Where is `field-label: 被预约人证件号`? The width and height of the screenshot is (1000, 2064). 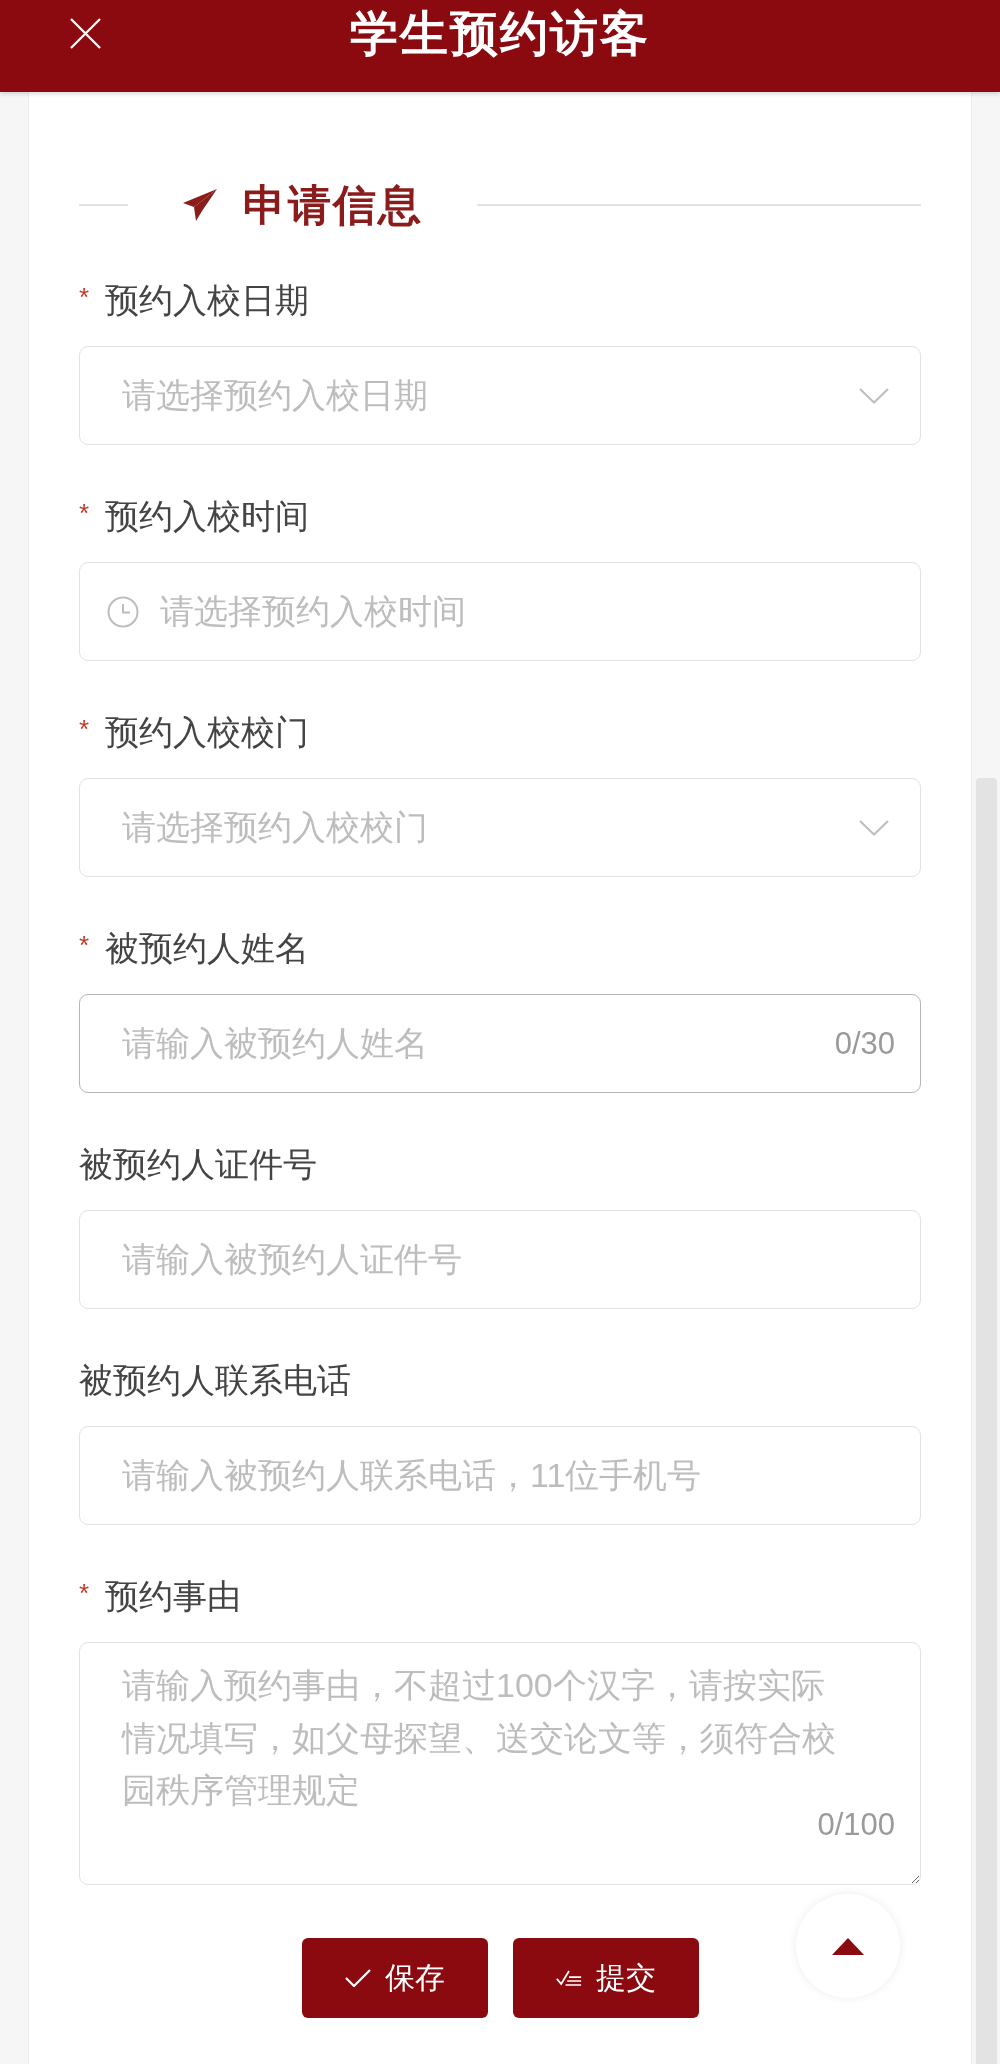 field-label: 被预约人证件号 is located at coordinates (198, 1164).